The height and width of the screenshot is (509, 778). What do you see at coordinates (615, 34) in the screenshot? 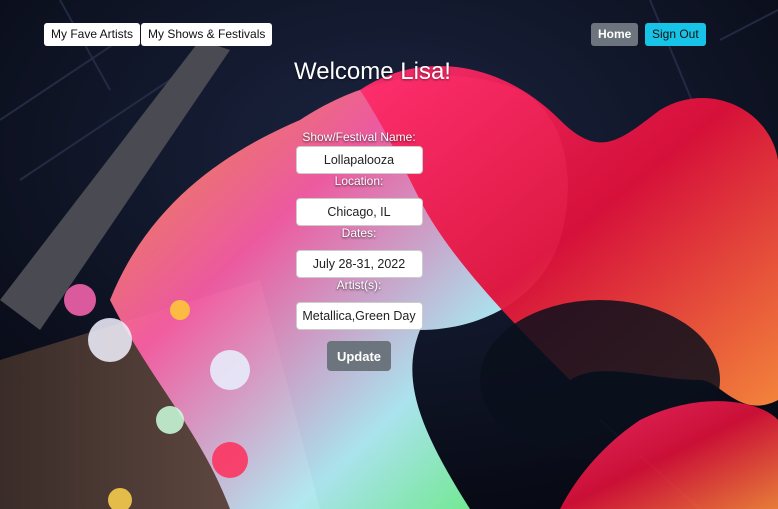
I see `home-button: Home` at bounding box center [615, 34].